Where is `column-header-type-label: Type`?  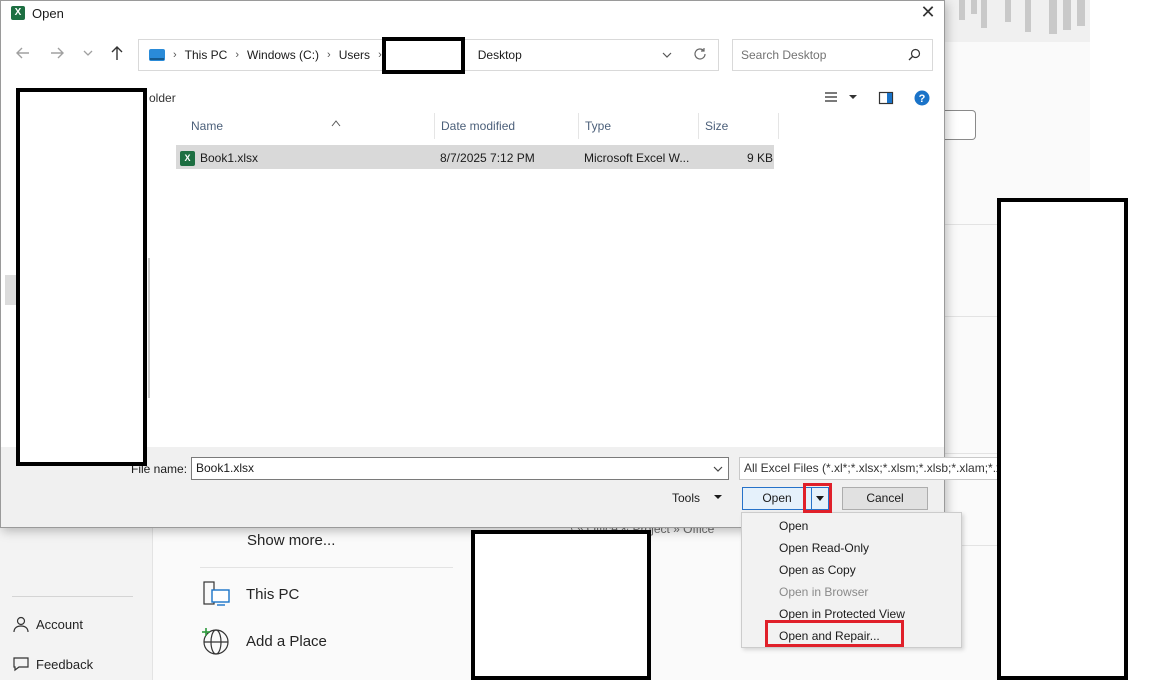
column-header-type-label: Type is located at coordinates (598, 126).